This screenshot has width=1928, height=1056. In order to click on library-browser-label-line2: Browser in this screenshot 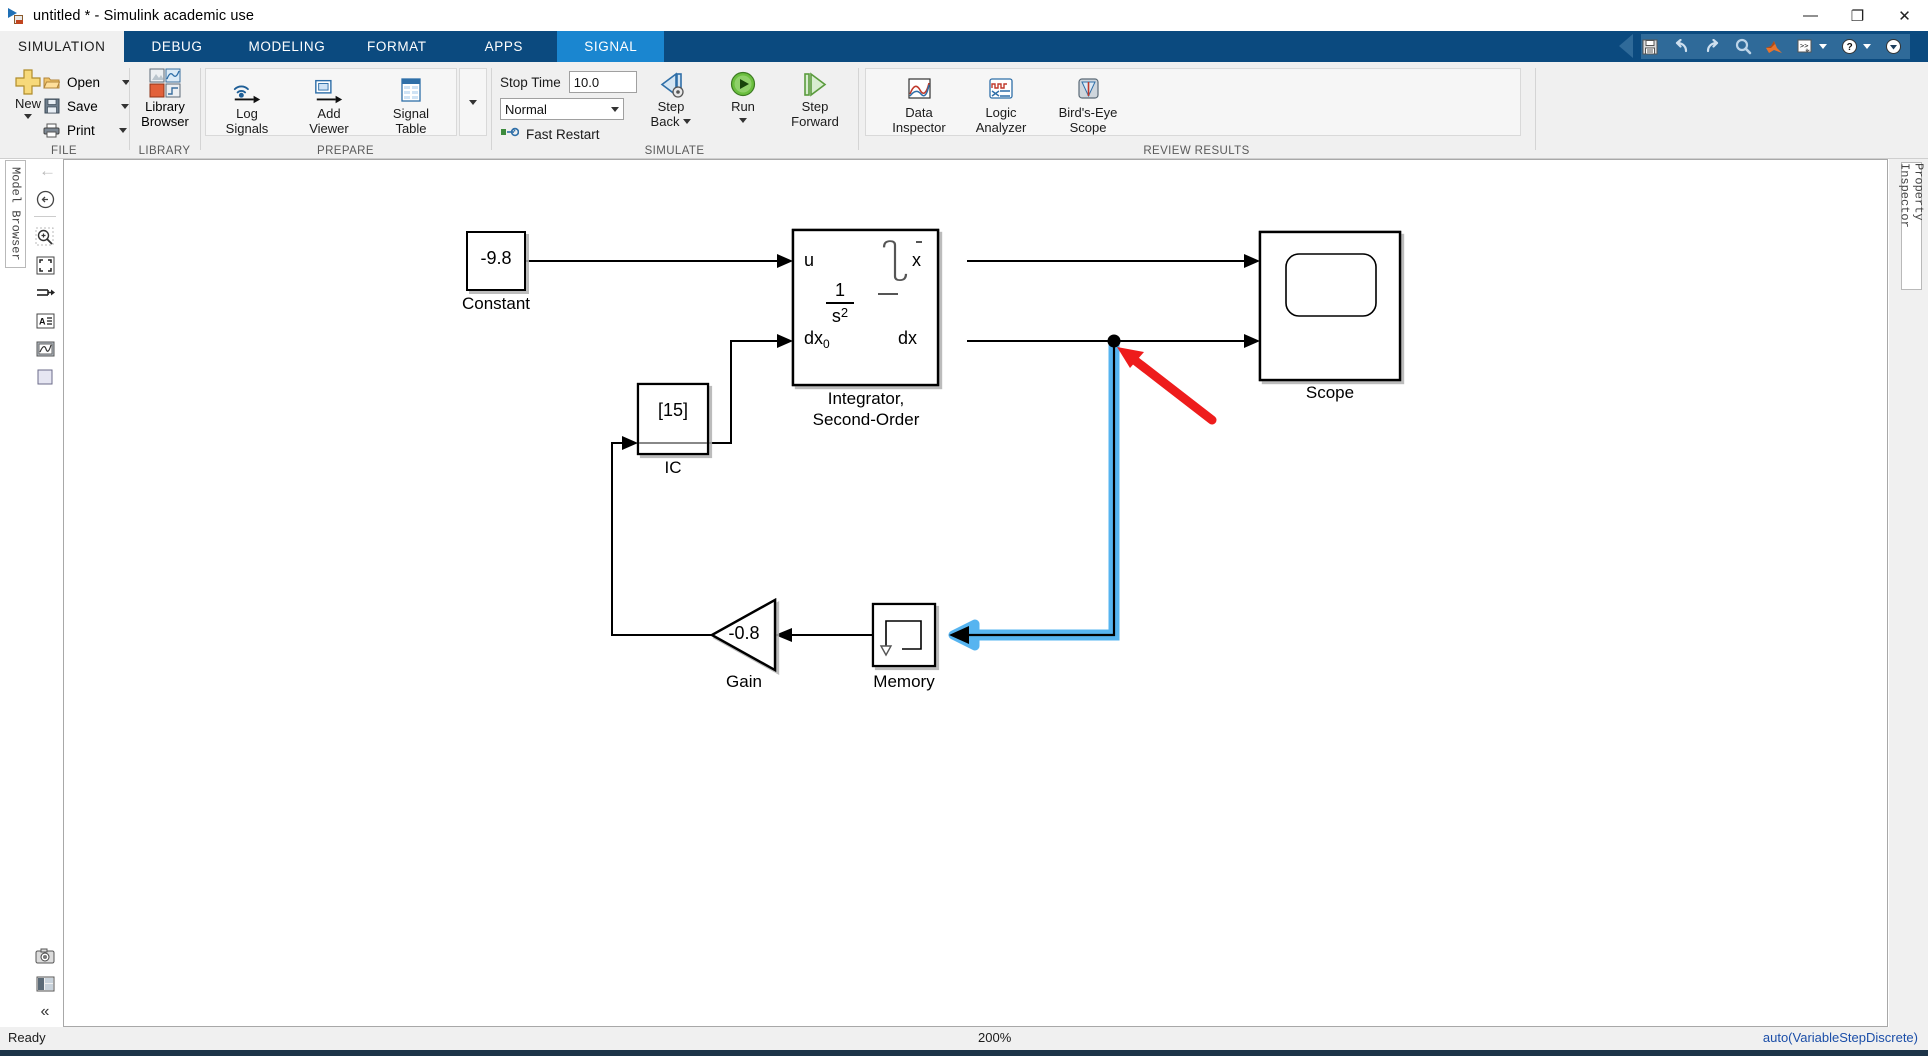, I will do `click(165, 121)`.